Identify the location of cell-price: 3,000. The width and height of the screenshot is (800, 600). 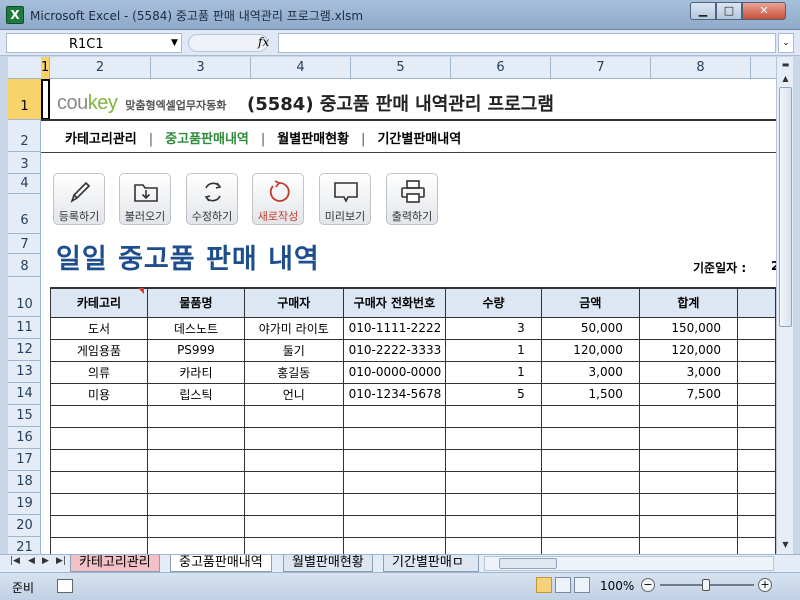
(590, 372).